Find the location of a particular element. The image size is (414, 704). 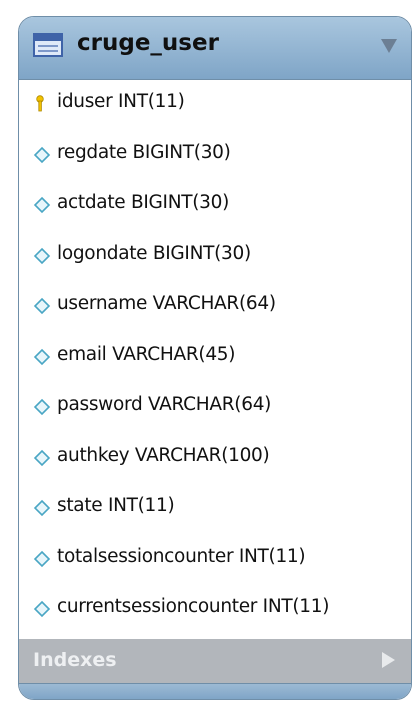

expand-arrow-icon is located at coordinates (388, 660).